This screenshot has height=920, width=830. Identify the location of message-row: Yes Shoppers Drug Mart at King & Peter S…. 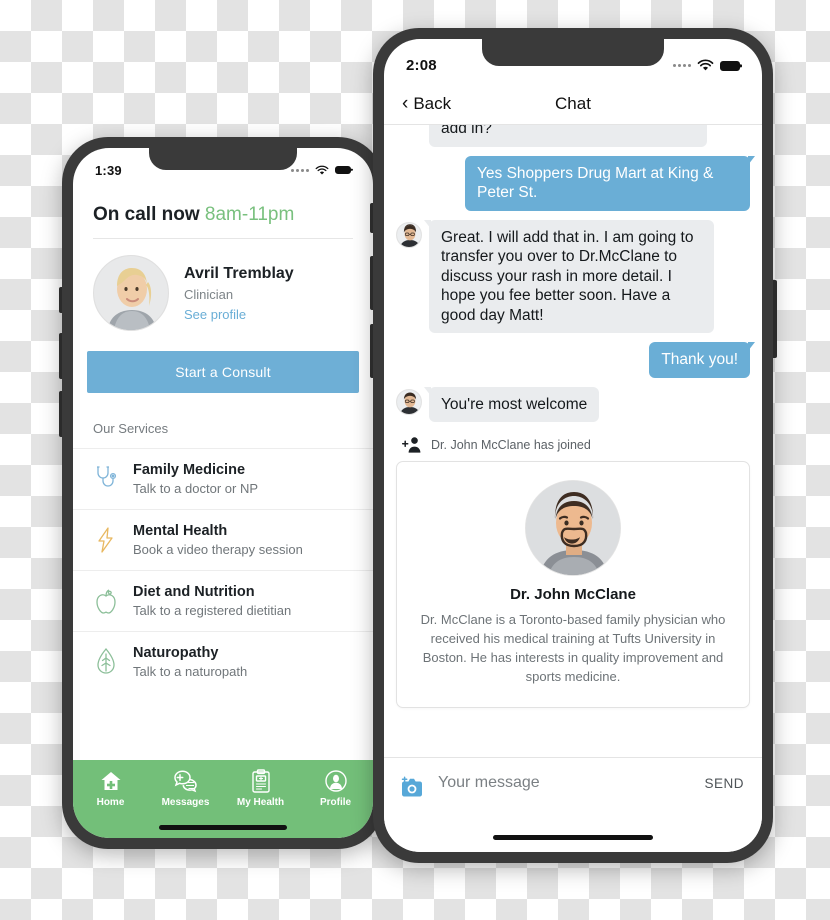
(575, 183).